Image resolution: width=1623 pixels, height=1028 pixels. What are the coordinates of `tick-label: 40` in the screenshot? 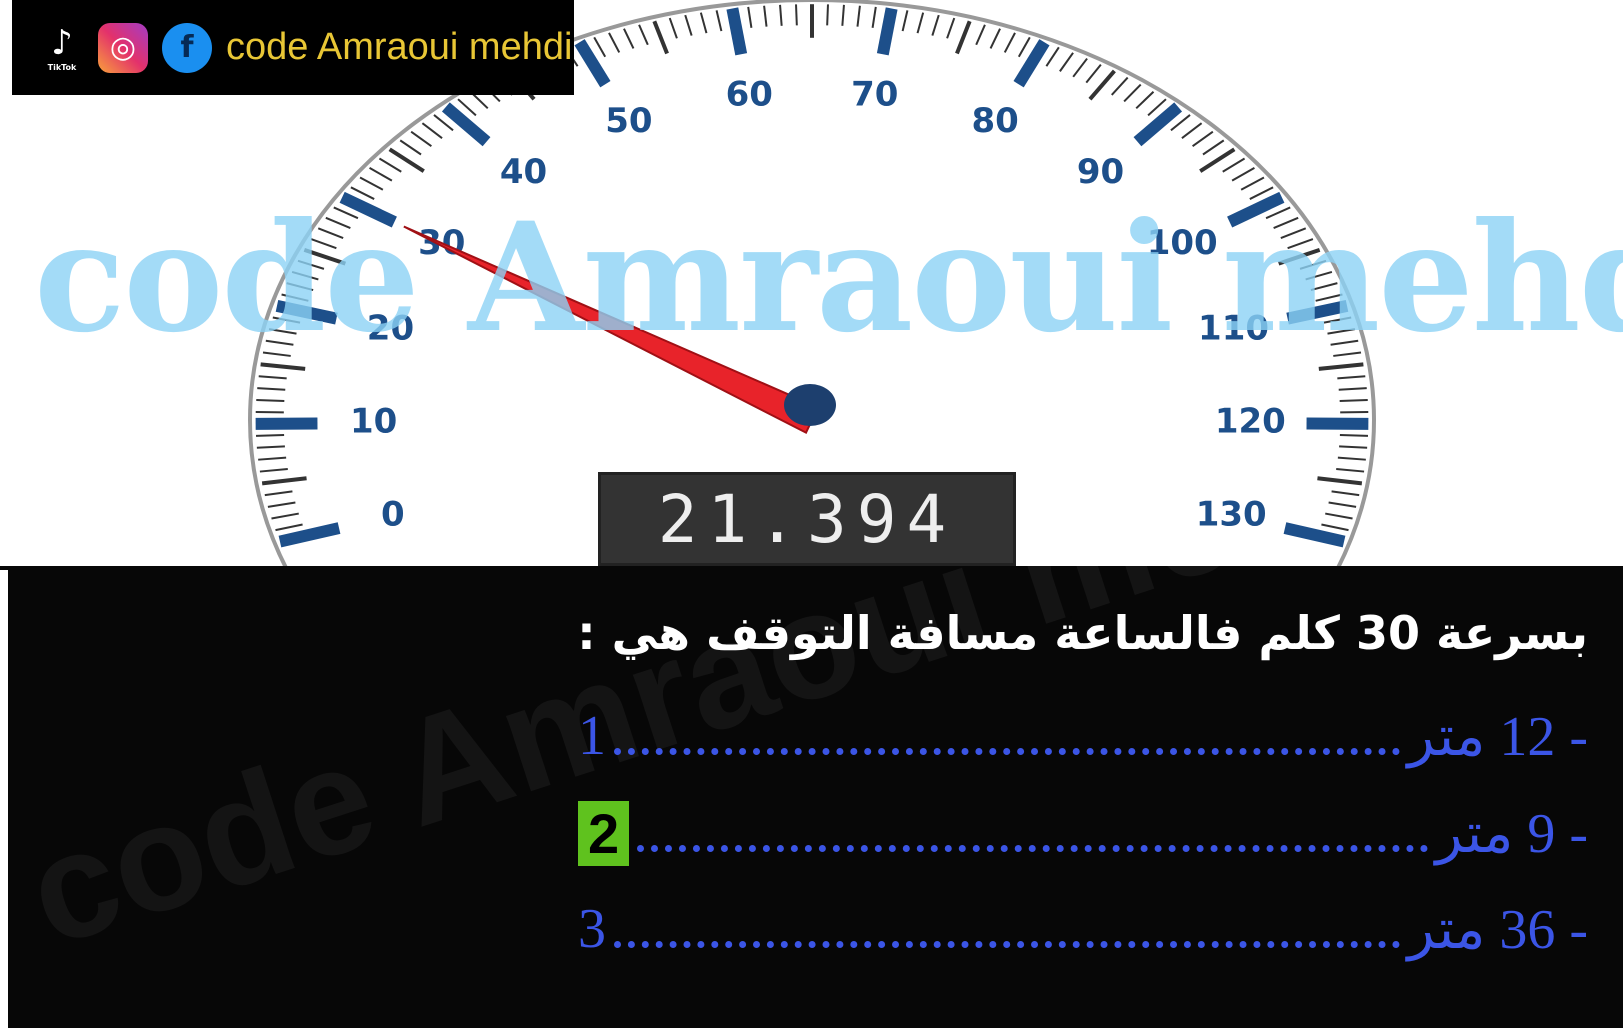 It's located at (523, 172).